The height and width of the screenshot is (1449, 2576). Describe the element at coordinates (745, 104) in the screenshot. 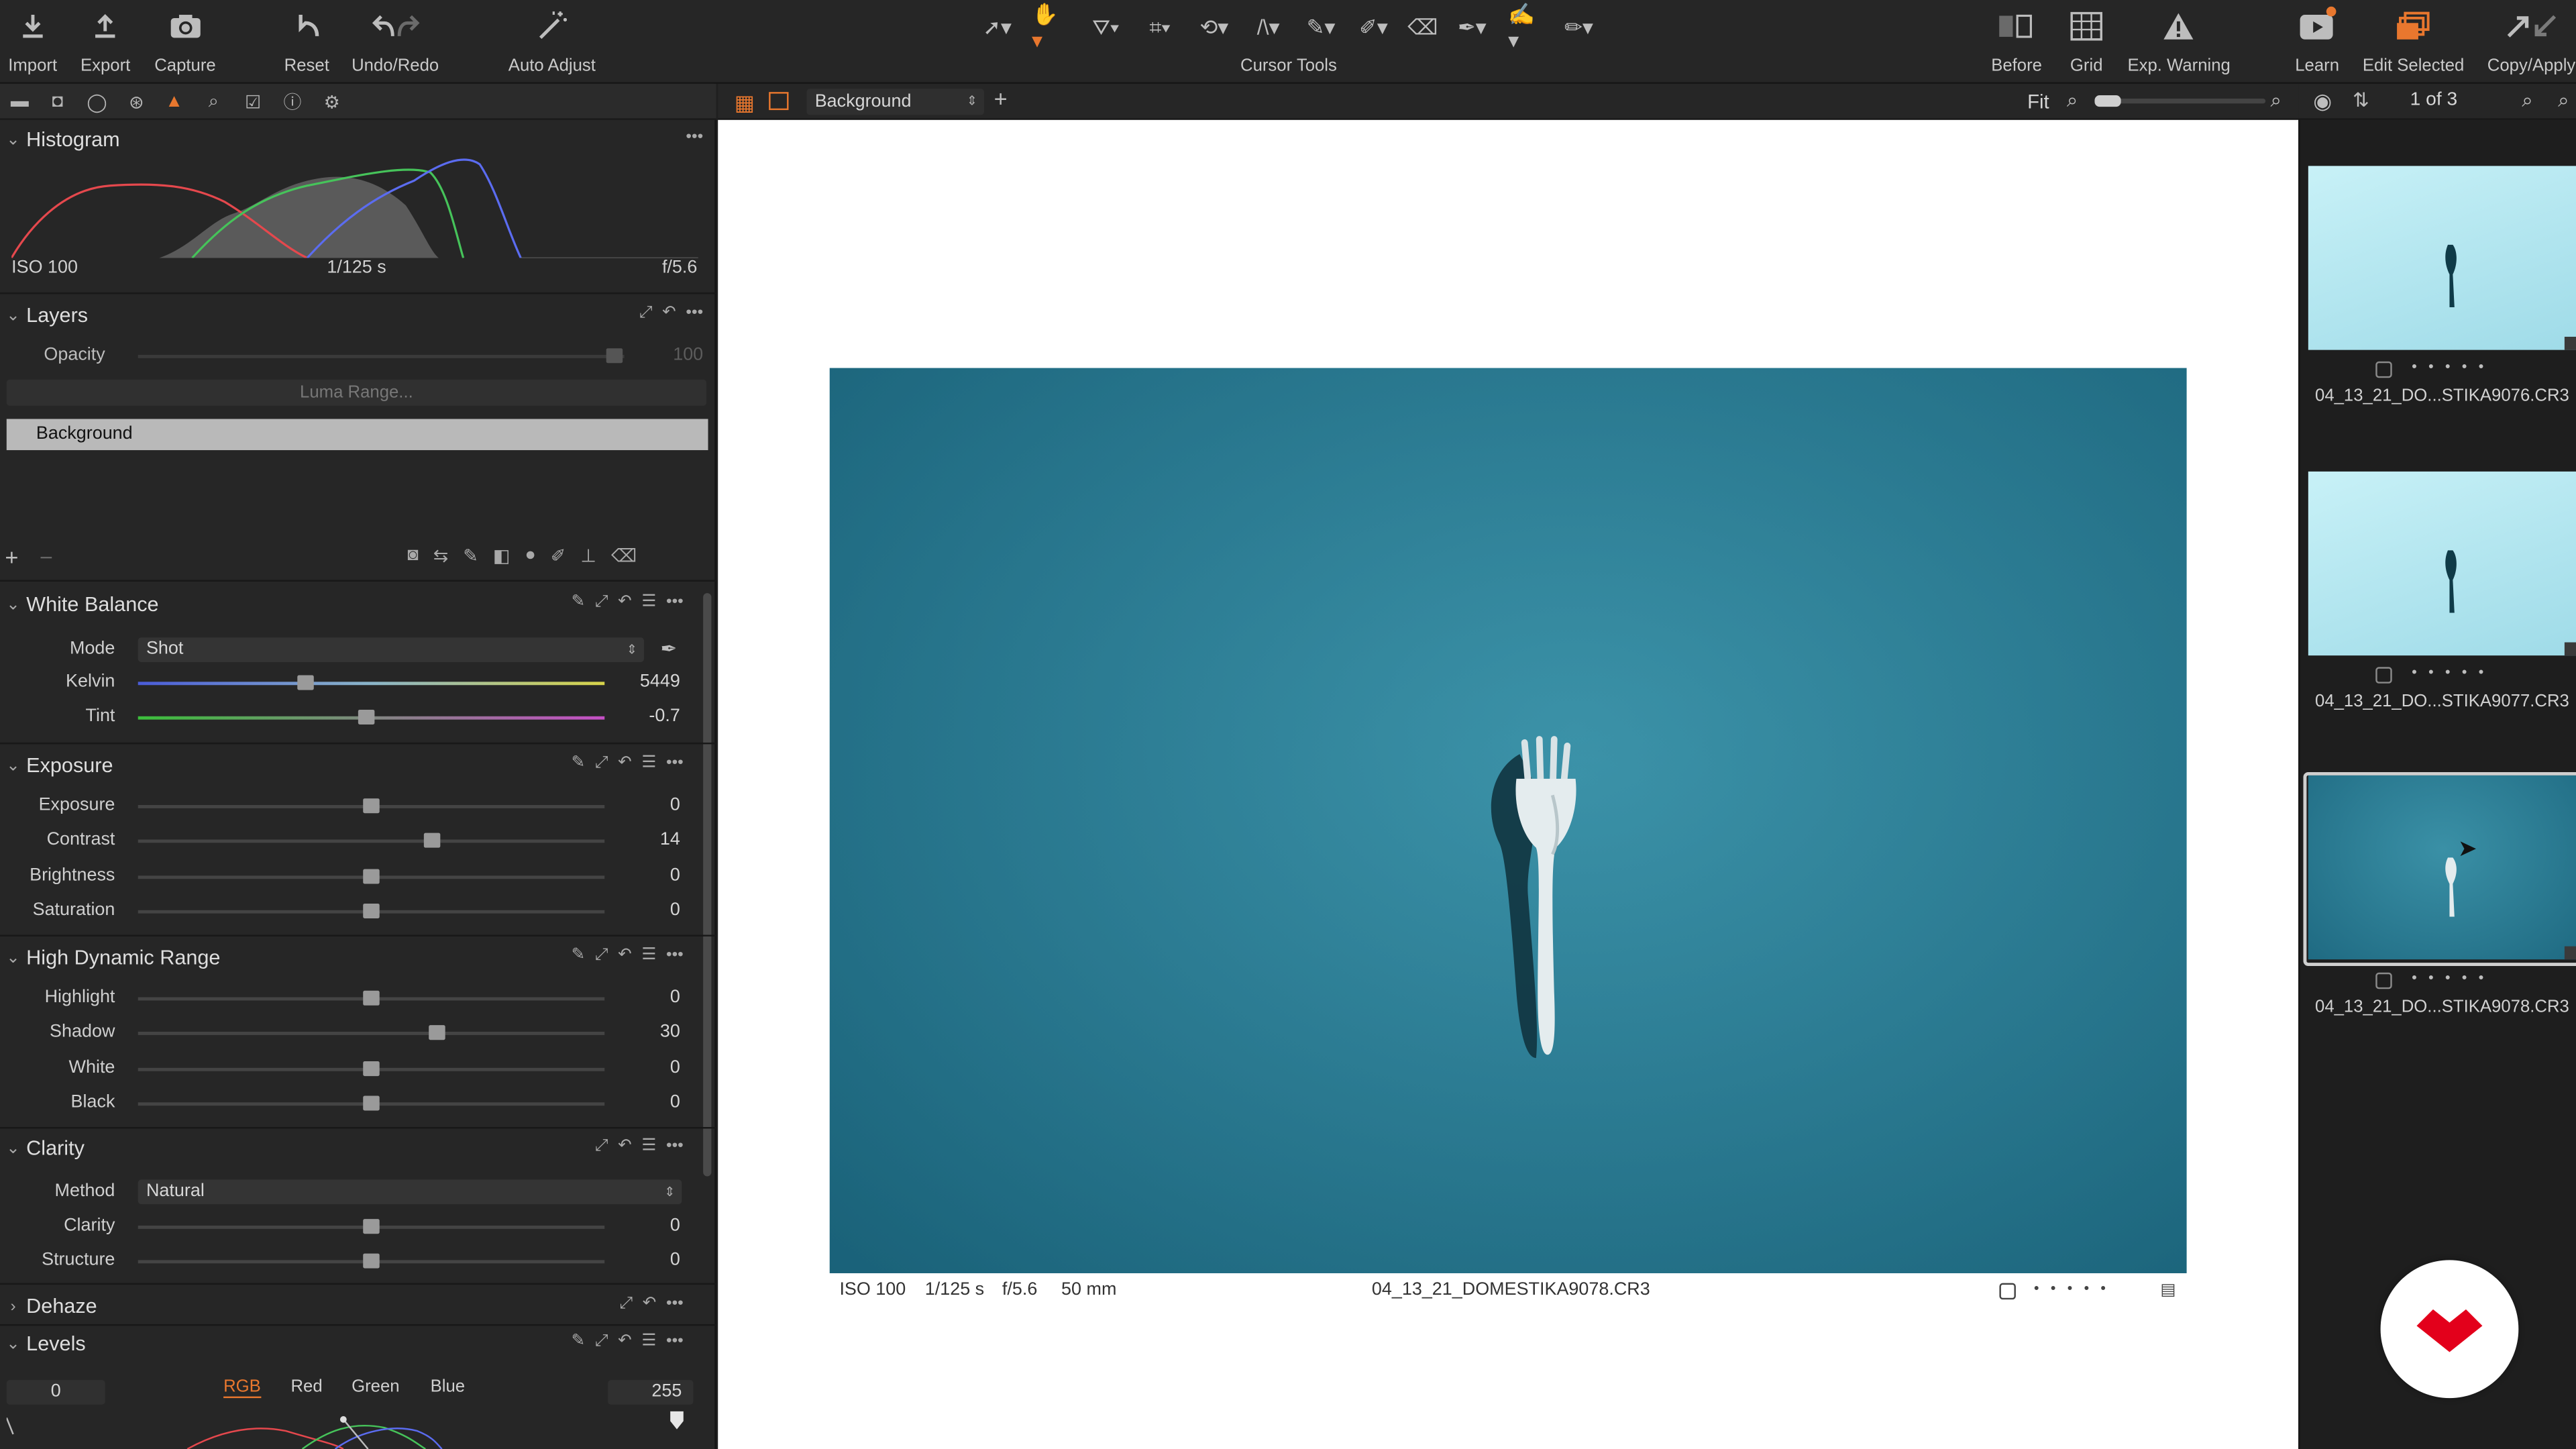

I see `multi-view-icon: ▦` at that location.